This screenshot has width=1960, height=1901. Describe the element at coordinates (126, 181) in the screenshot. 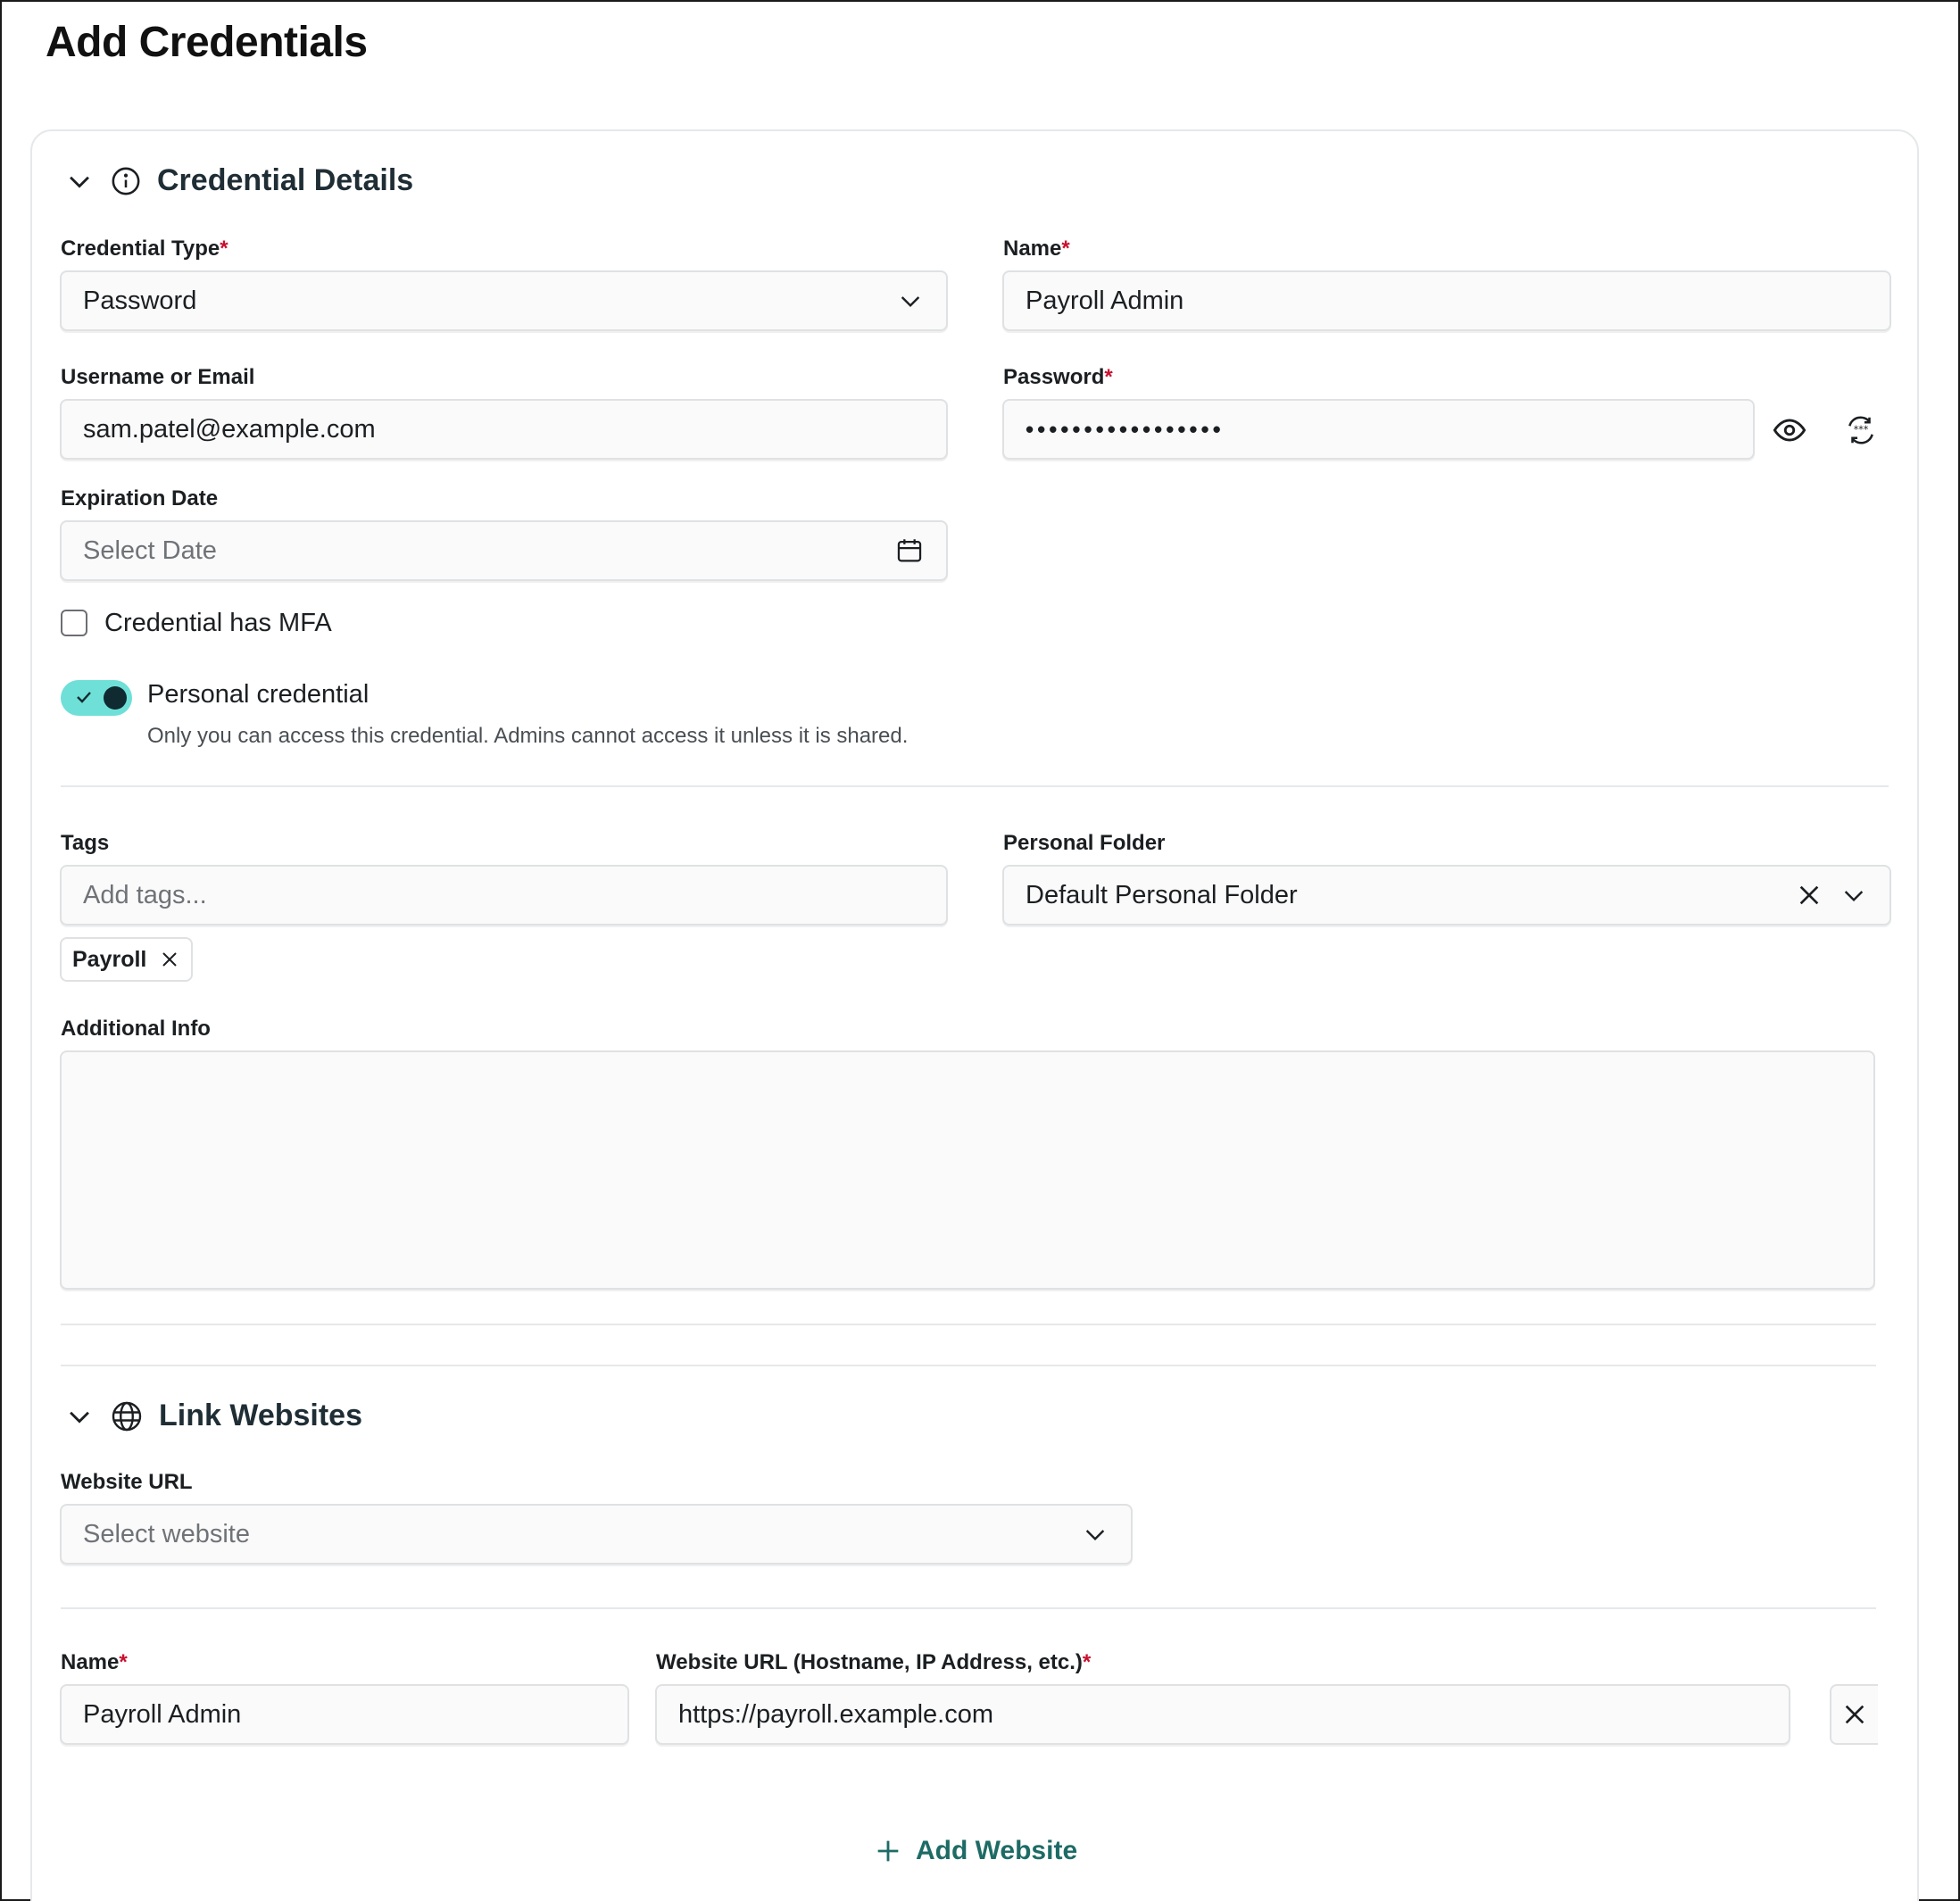

I see `info-icon` at that location.